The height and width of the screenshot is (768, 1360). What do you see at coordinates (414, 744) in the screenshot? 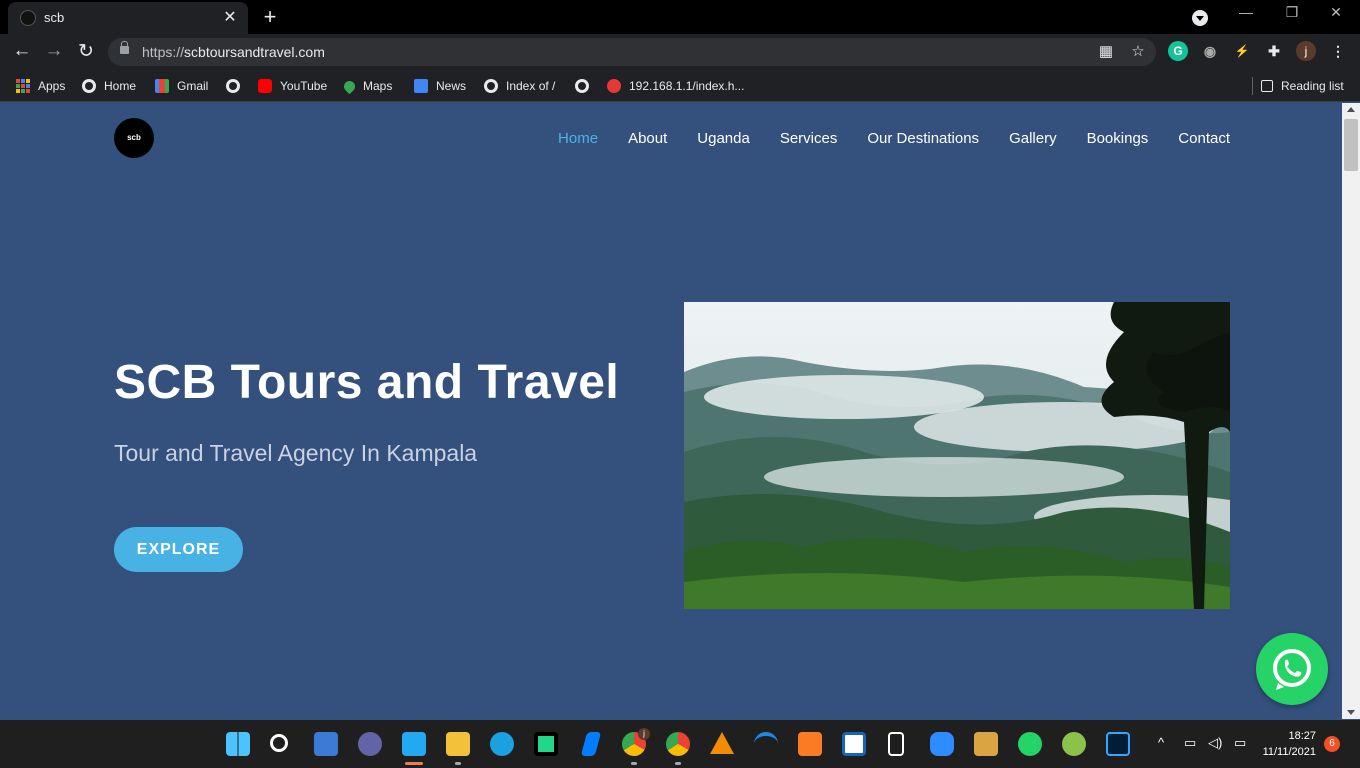
I see `vscode-icon` at bounding box center [414, 744].